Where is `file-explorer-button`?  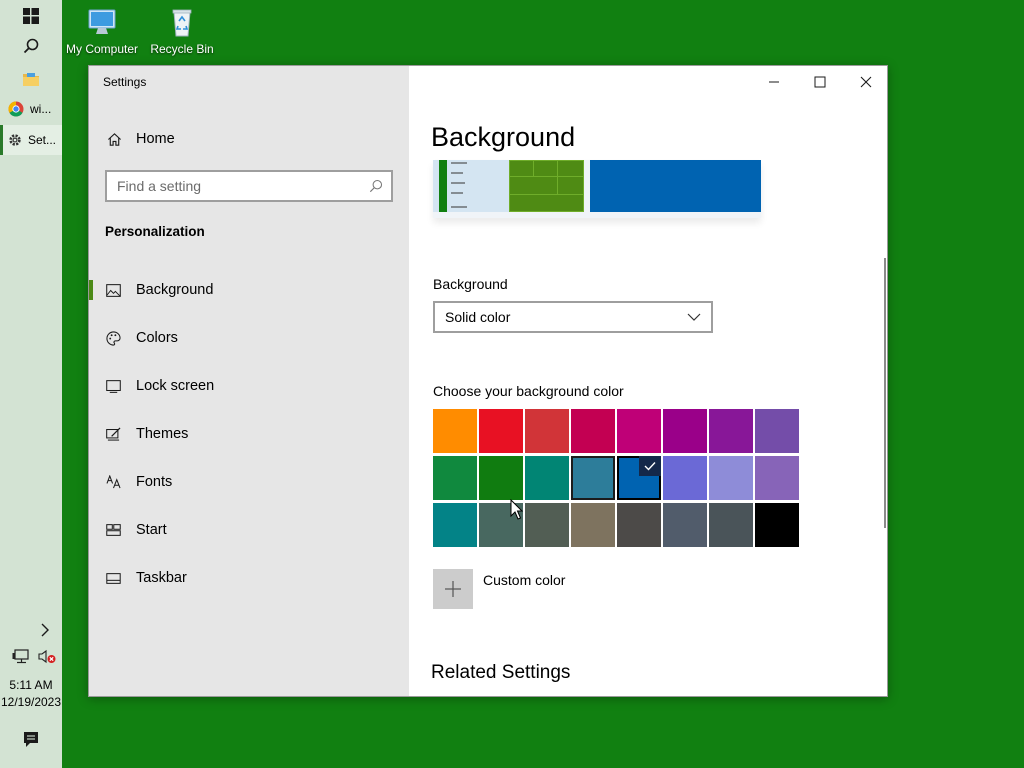
file-explorer-button is located at coordinates (31, 79).